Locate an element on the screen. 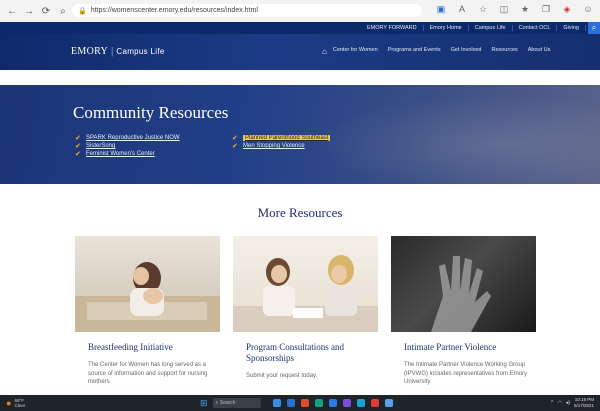  card-title: Program Consultations and Sponsorships is located at coordinates (308, 353).